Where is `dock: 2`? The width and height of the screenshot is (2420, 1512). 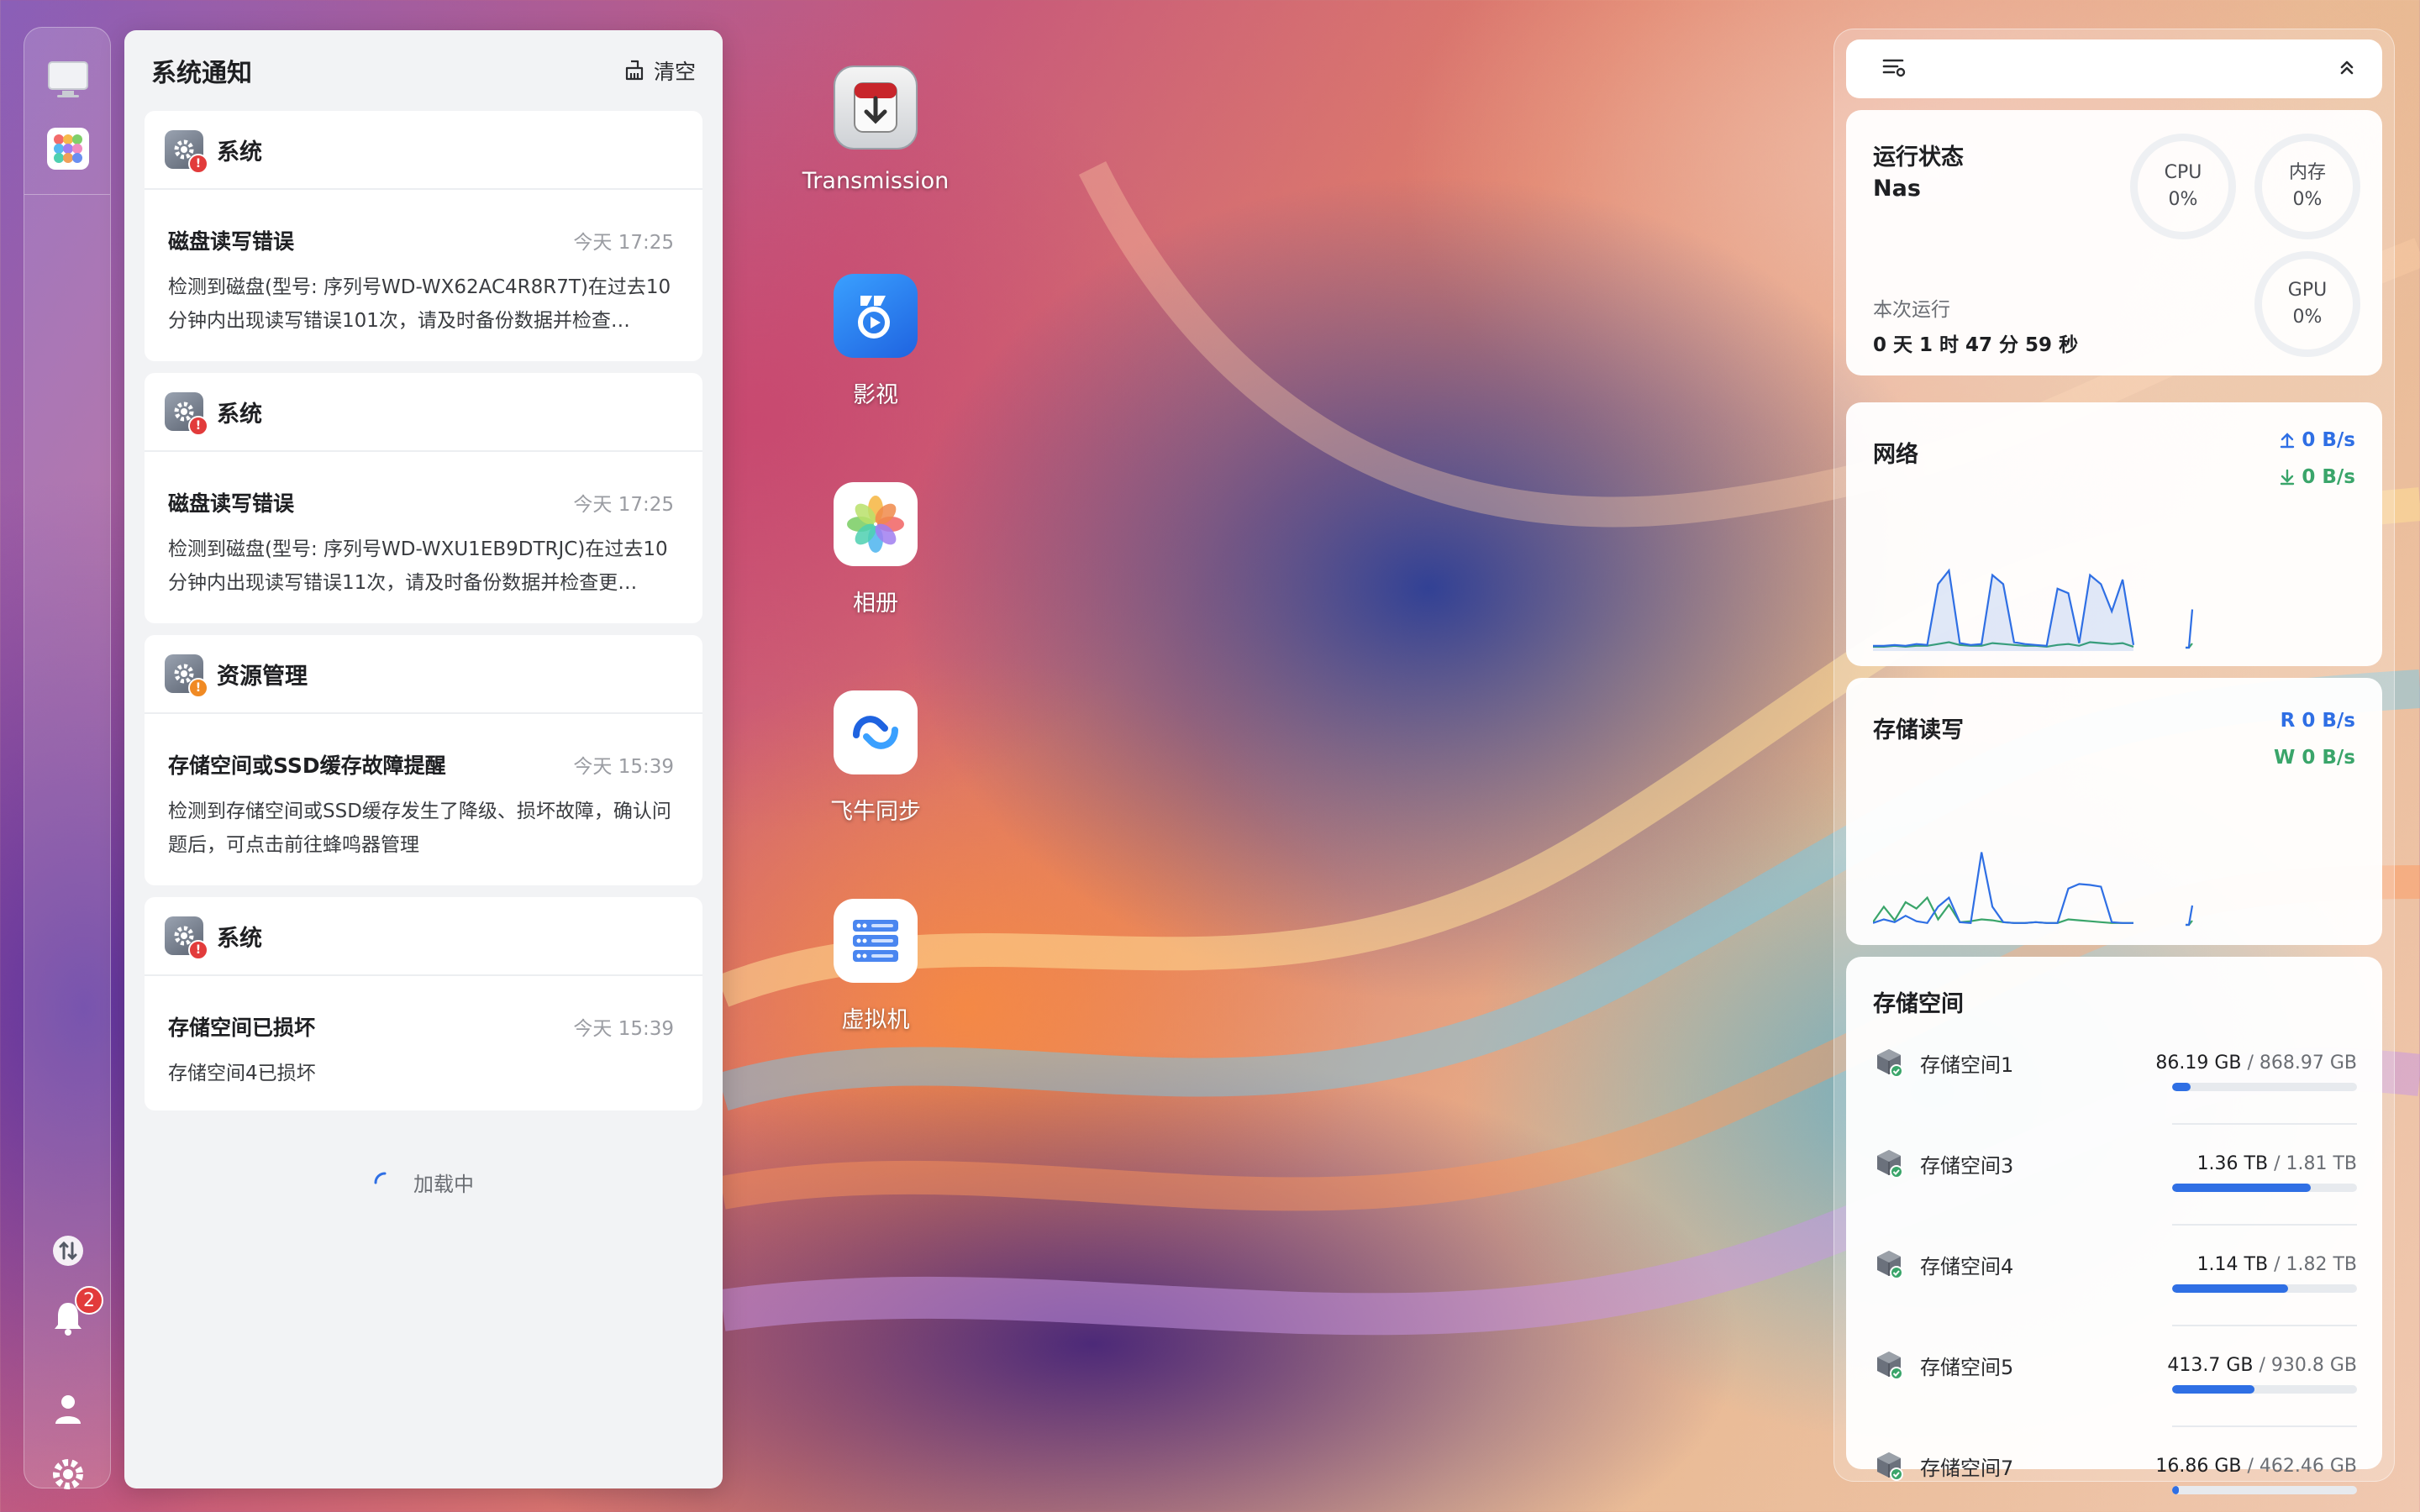 dock: 2 is located at coordinates (67, 758).